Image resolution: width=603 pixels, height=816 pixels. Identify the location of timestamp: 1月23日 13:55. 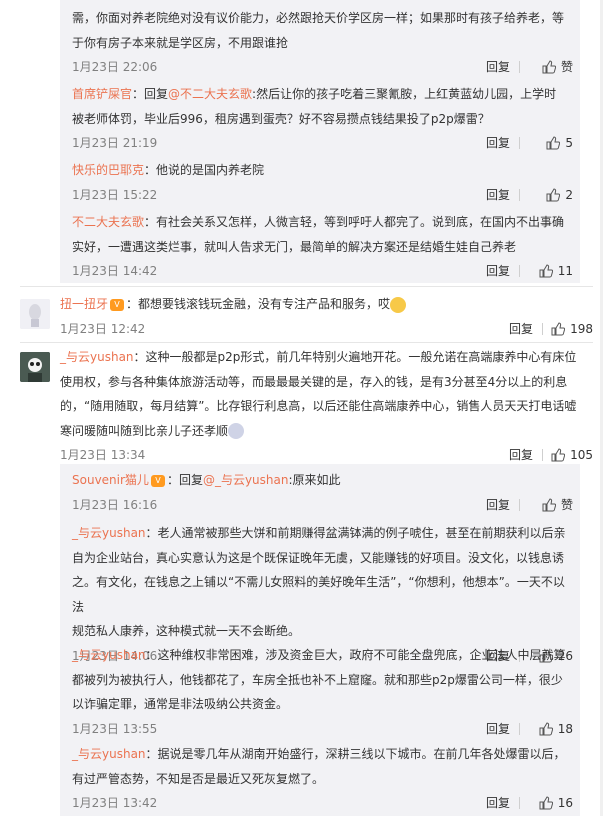
(115, 728).